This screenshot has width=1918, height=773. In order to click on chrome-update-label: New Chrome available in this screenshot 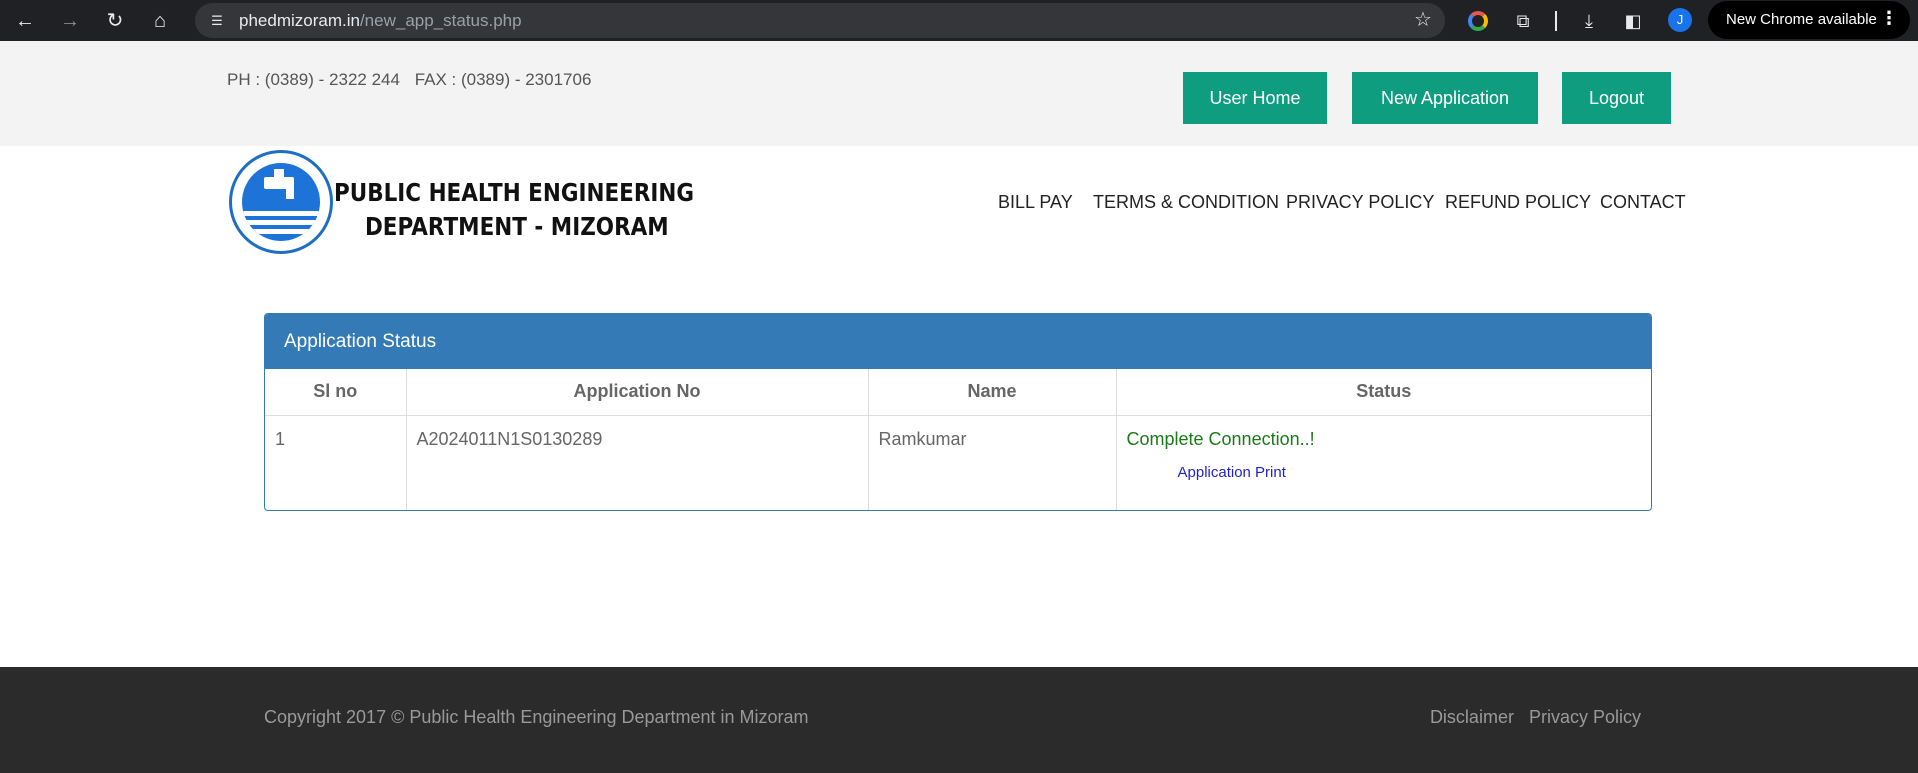, I will do `click(1801, 19)`.